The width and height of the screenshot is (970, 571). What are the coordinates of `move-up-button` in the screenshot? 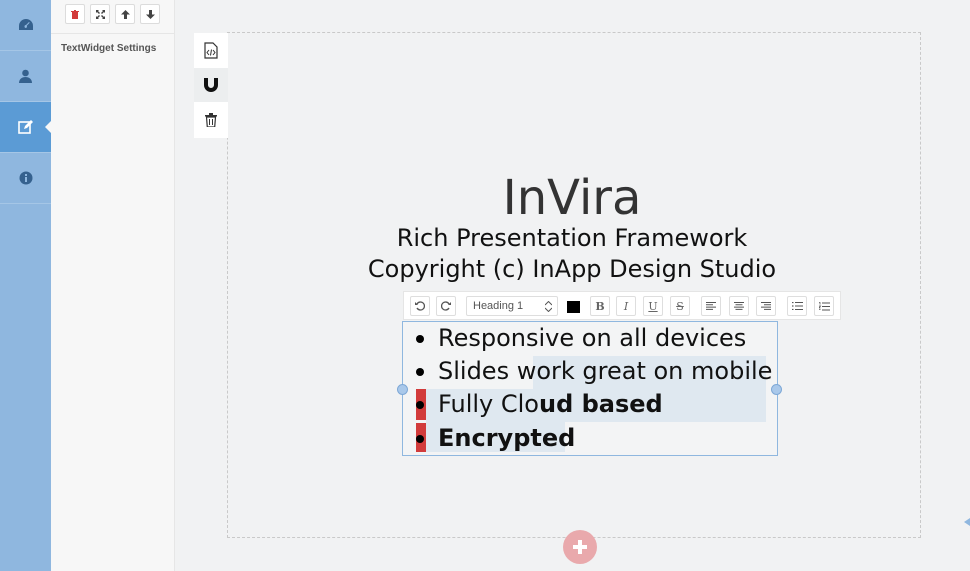 It's located at (125, 14).